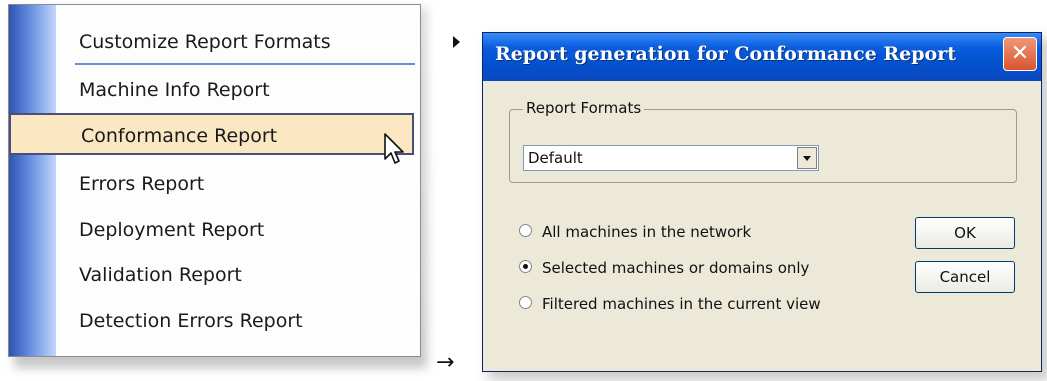 The height and width of the screenshot is (381, 1047). Describe the element at coordinates (205, 42) in the screenshot. I see `menu-item-label: Customize Report Formats` at that location.